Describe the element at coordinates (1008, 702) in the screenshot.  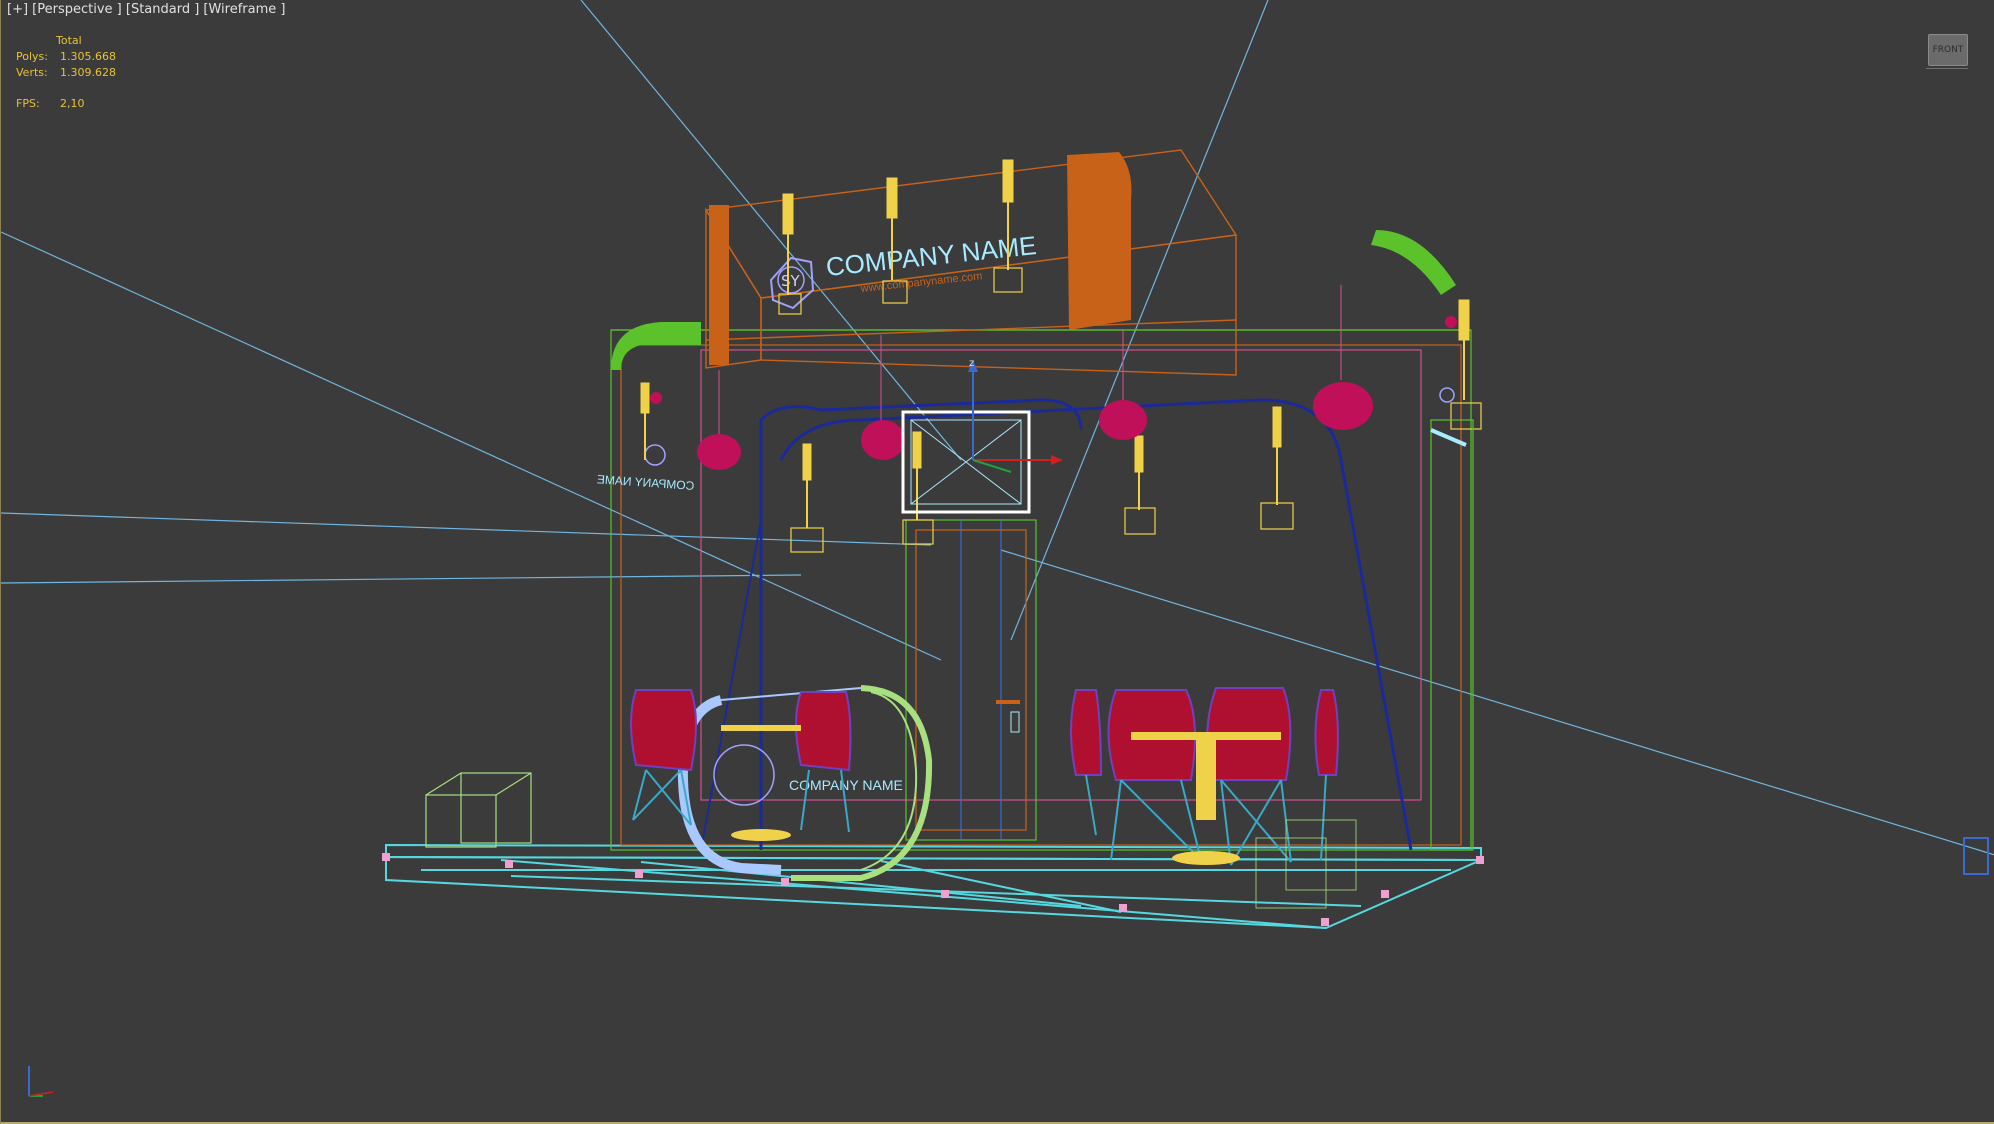
I see `door-handle` at that location.